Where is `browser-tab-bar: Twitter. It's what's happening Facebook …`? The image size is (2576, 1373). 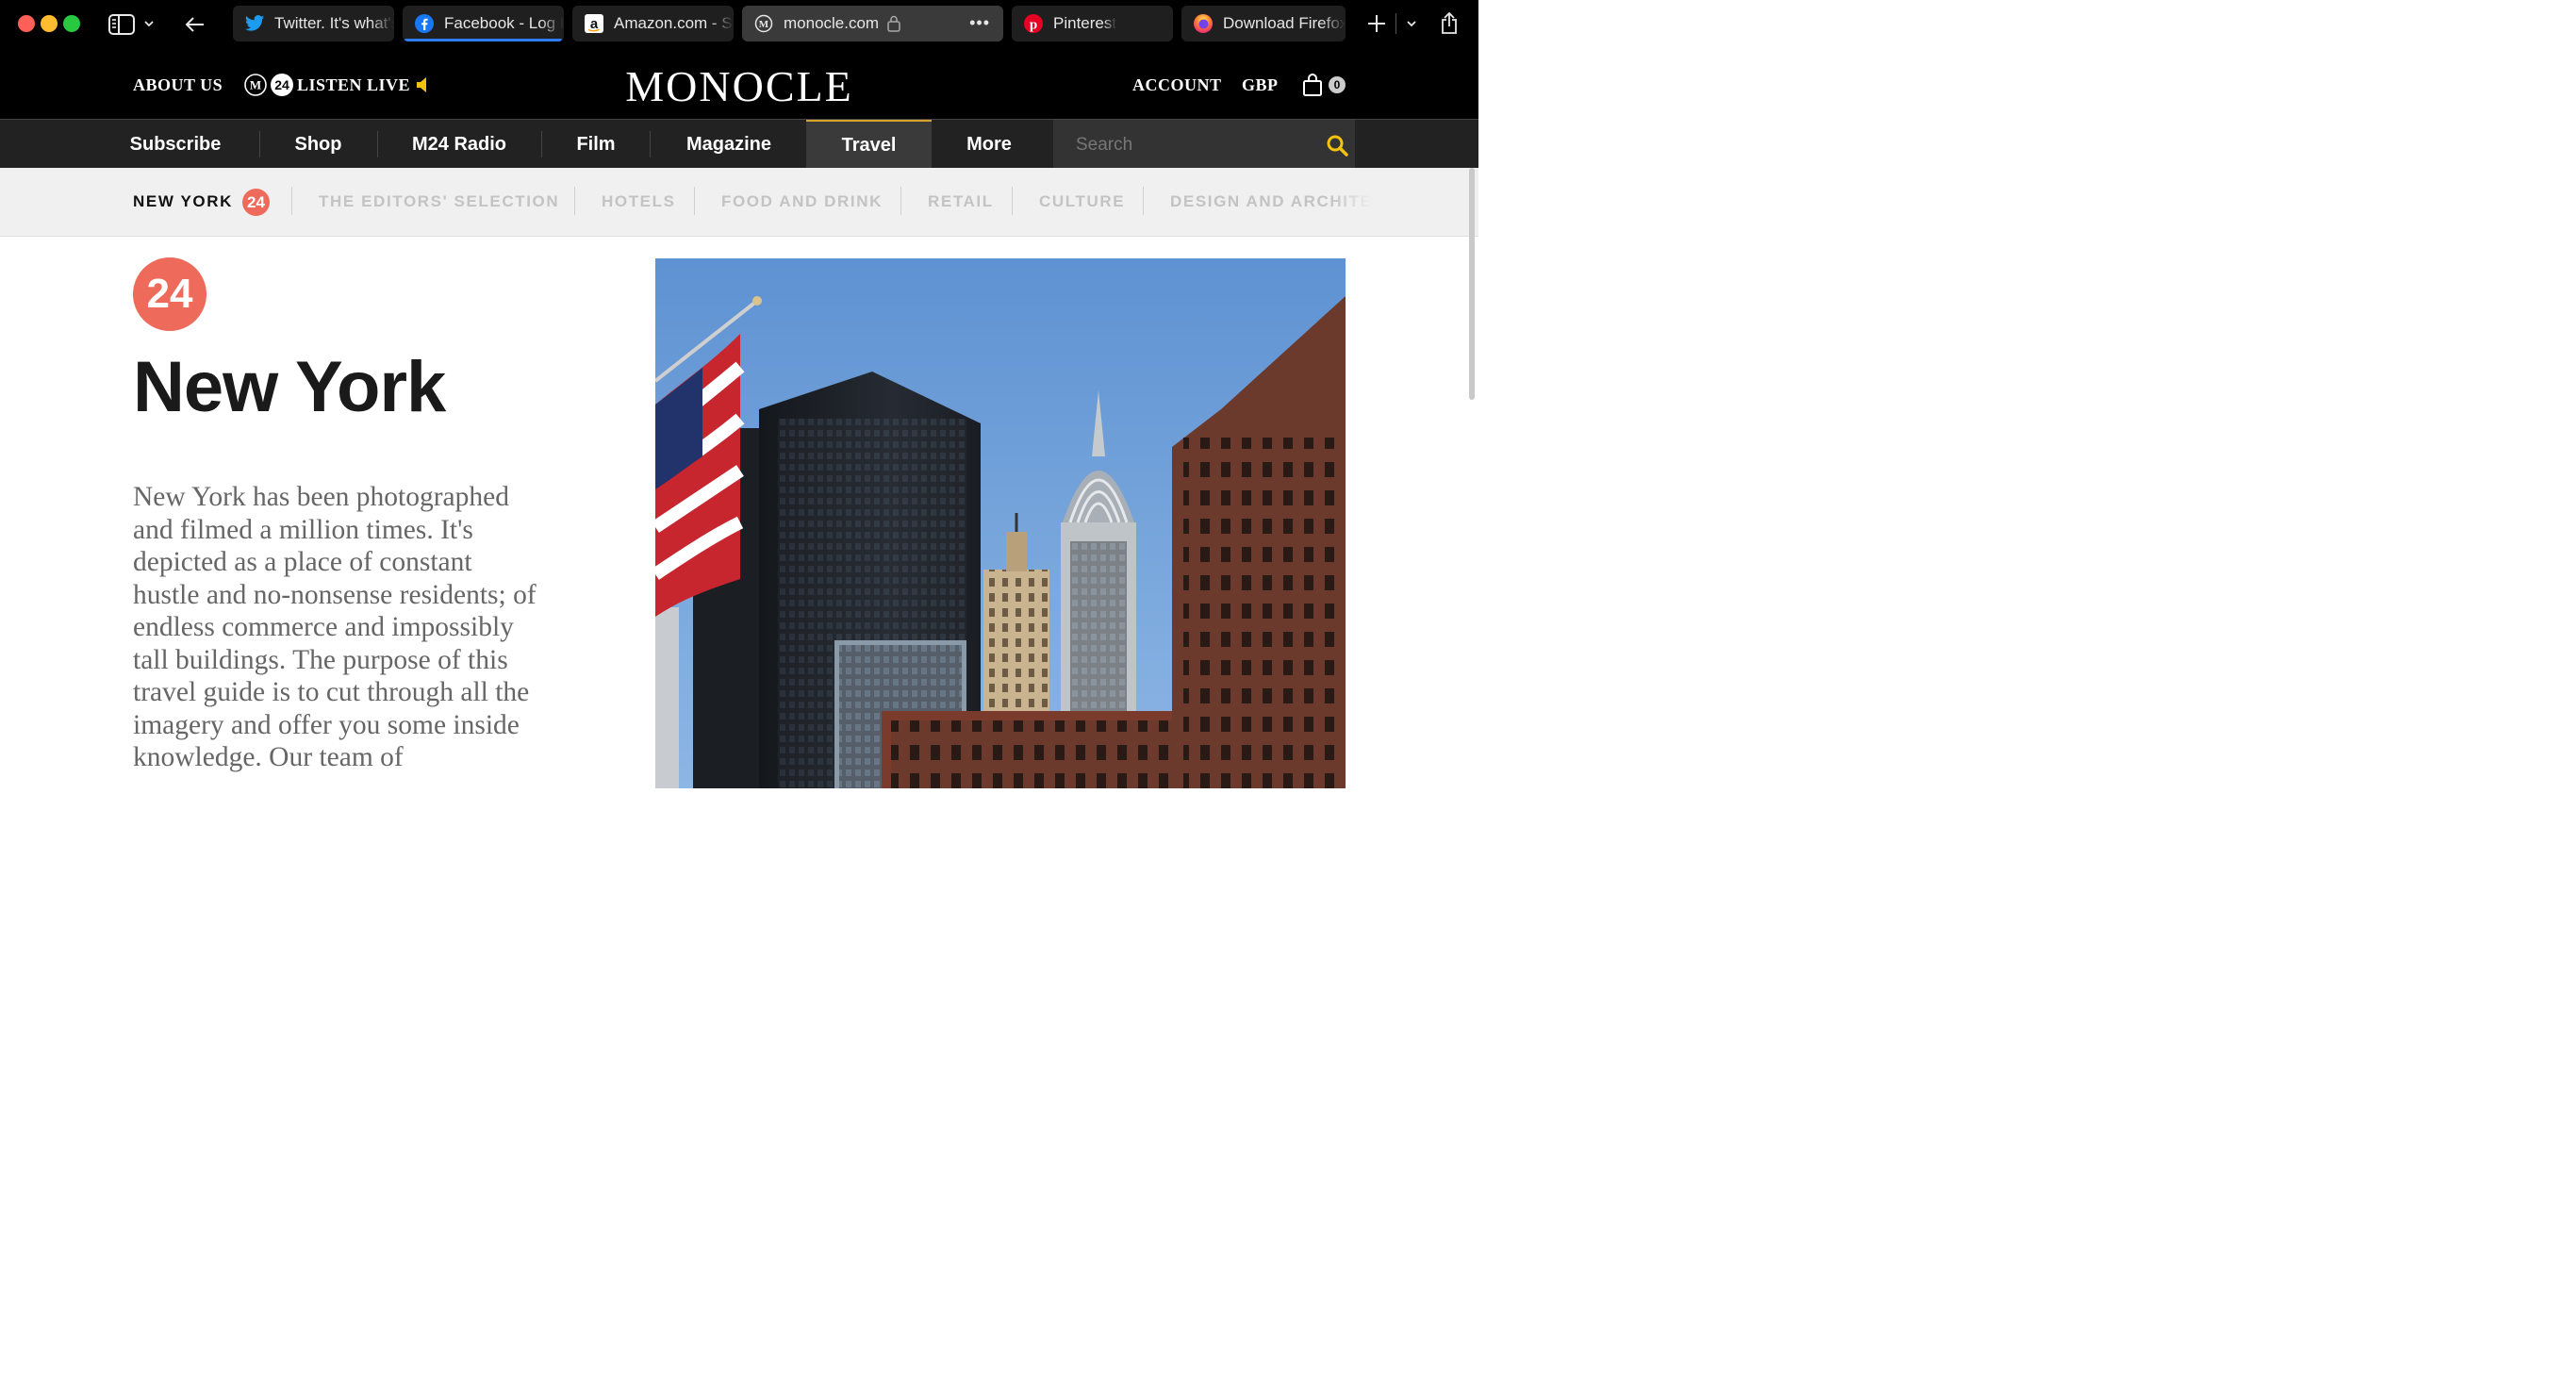 browser-tab-bar: Twitter. It's what's happening Facebook … is located at coordinates (739, 24).